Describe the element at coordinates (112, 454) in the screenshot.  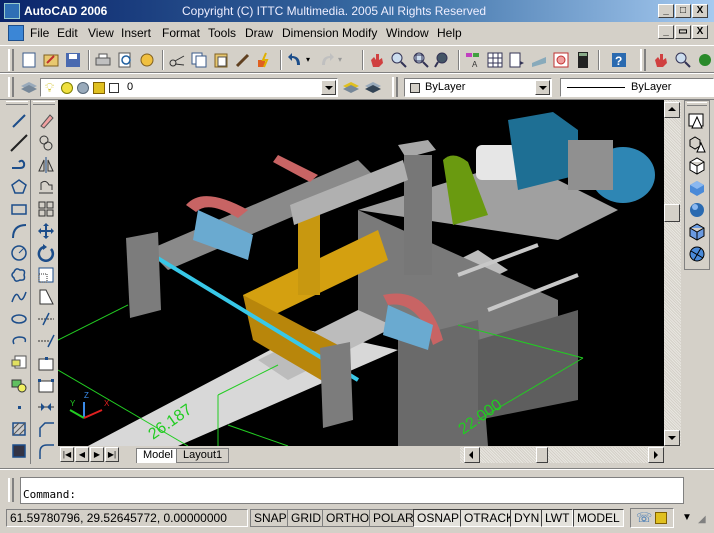
I see `last-tab-button: ▶|` at that location.